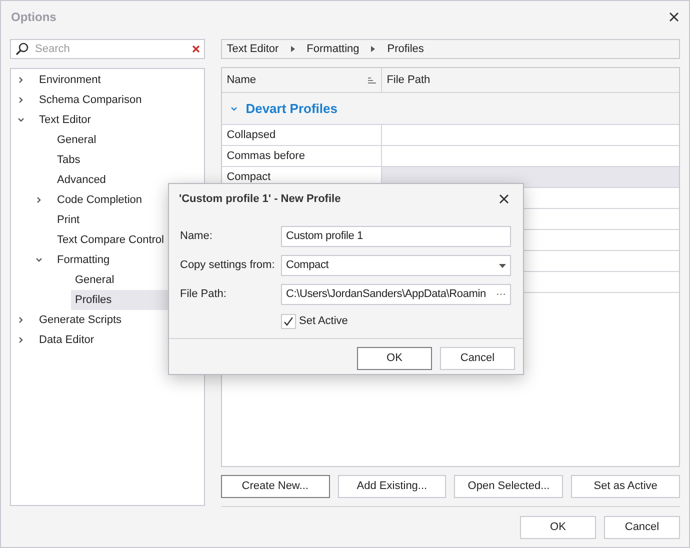 Image resolution: width=690 pixels, height=548 pixels. Describe the element at coordinates (333, 49) in the screenshot. I see `breadcrumb-item: Formatting` at that location.